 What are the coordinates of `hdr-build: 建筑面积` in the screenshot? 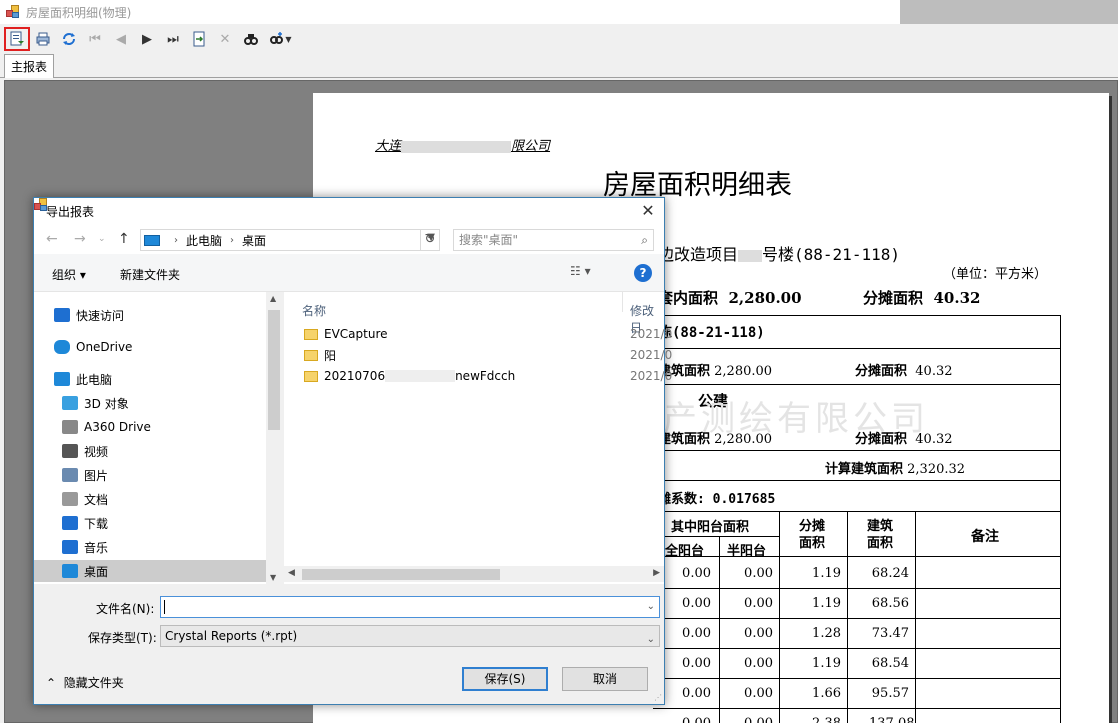 It's located at (880, 535).